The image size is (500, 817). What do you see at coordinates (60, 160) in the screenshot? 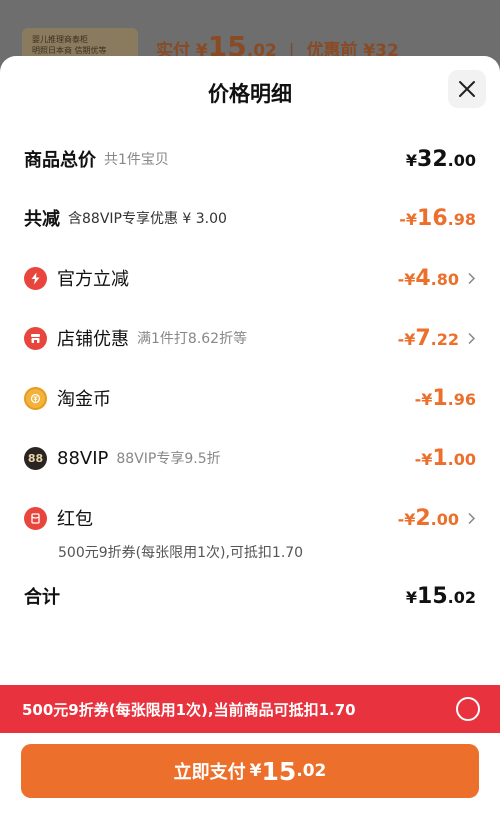
I see `total-price-label: 商品总价` at bounding box center [60, 160].